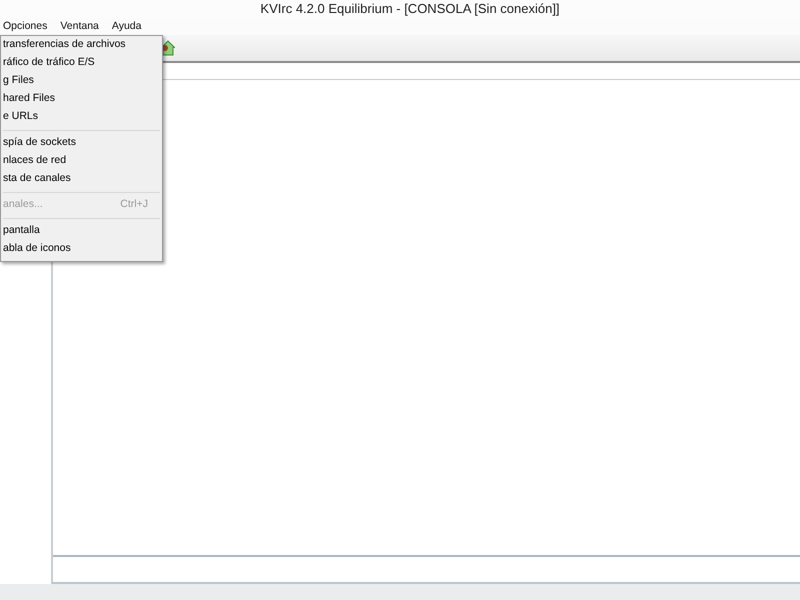 The width and height of the screenshot is (800, 600). I want to click on window-title: KVIrc 4.2.0 Equilibrium - [CONSOLA [Sin conexión]], so click(409, 9).